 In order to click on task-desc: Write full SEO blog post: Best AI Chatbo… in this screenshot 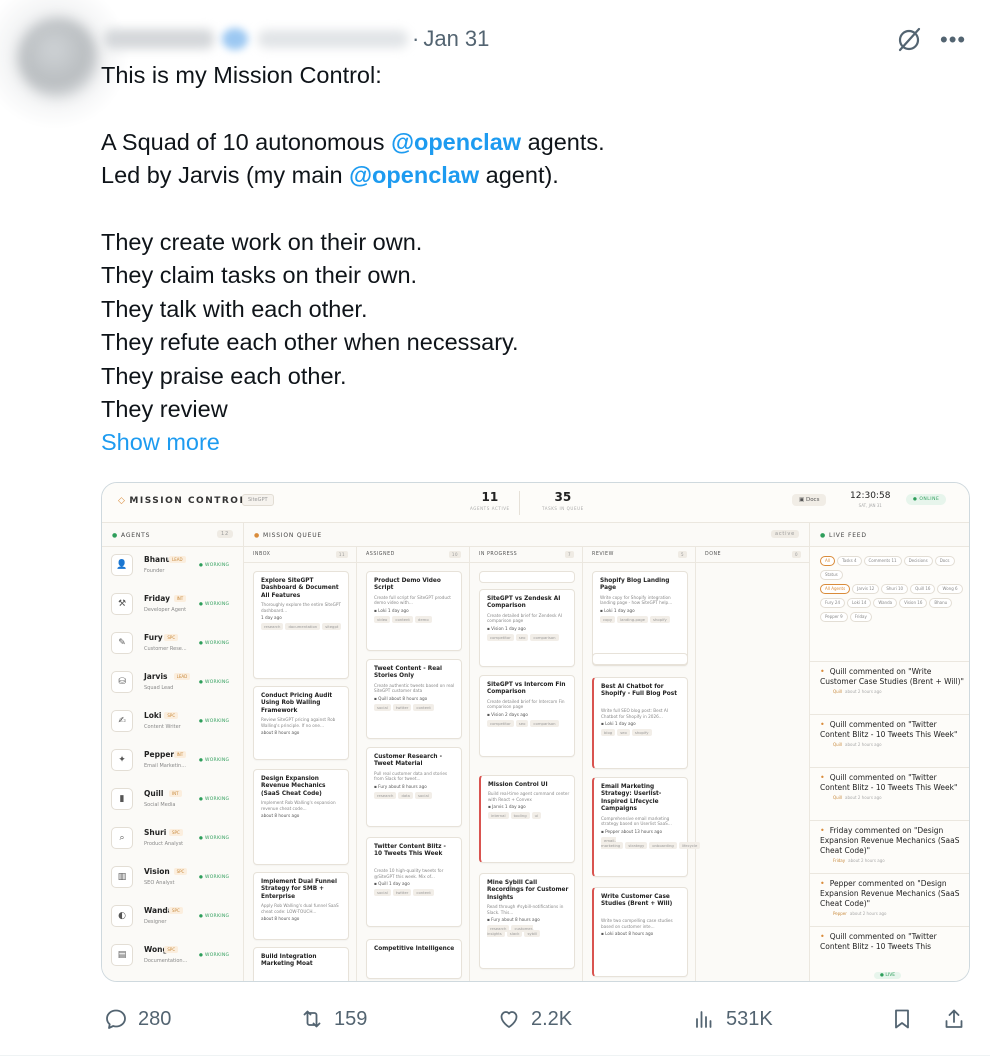, I will do `click(634, 713)`.